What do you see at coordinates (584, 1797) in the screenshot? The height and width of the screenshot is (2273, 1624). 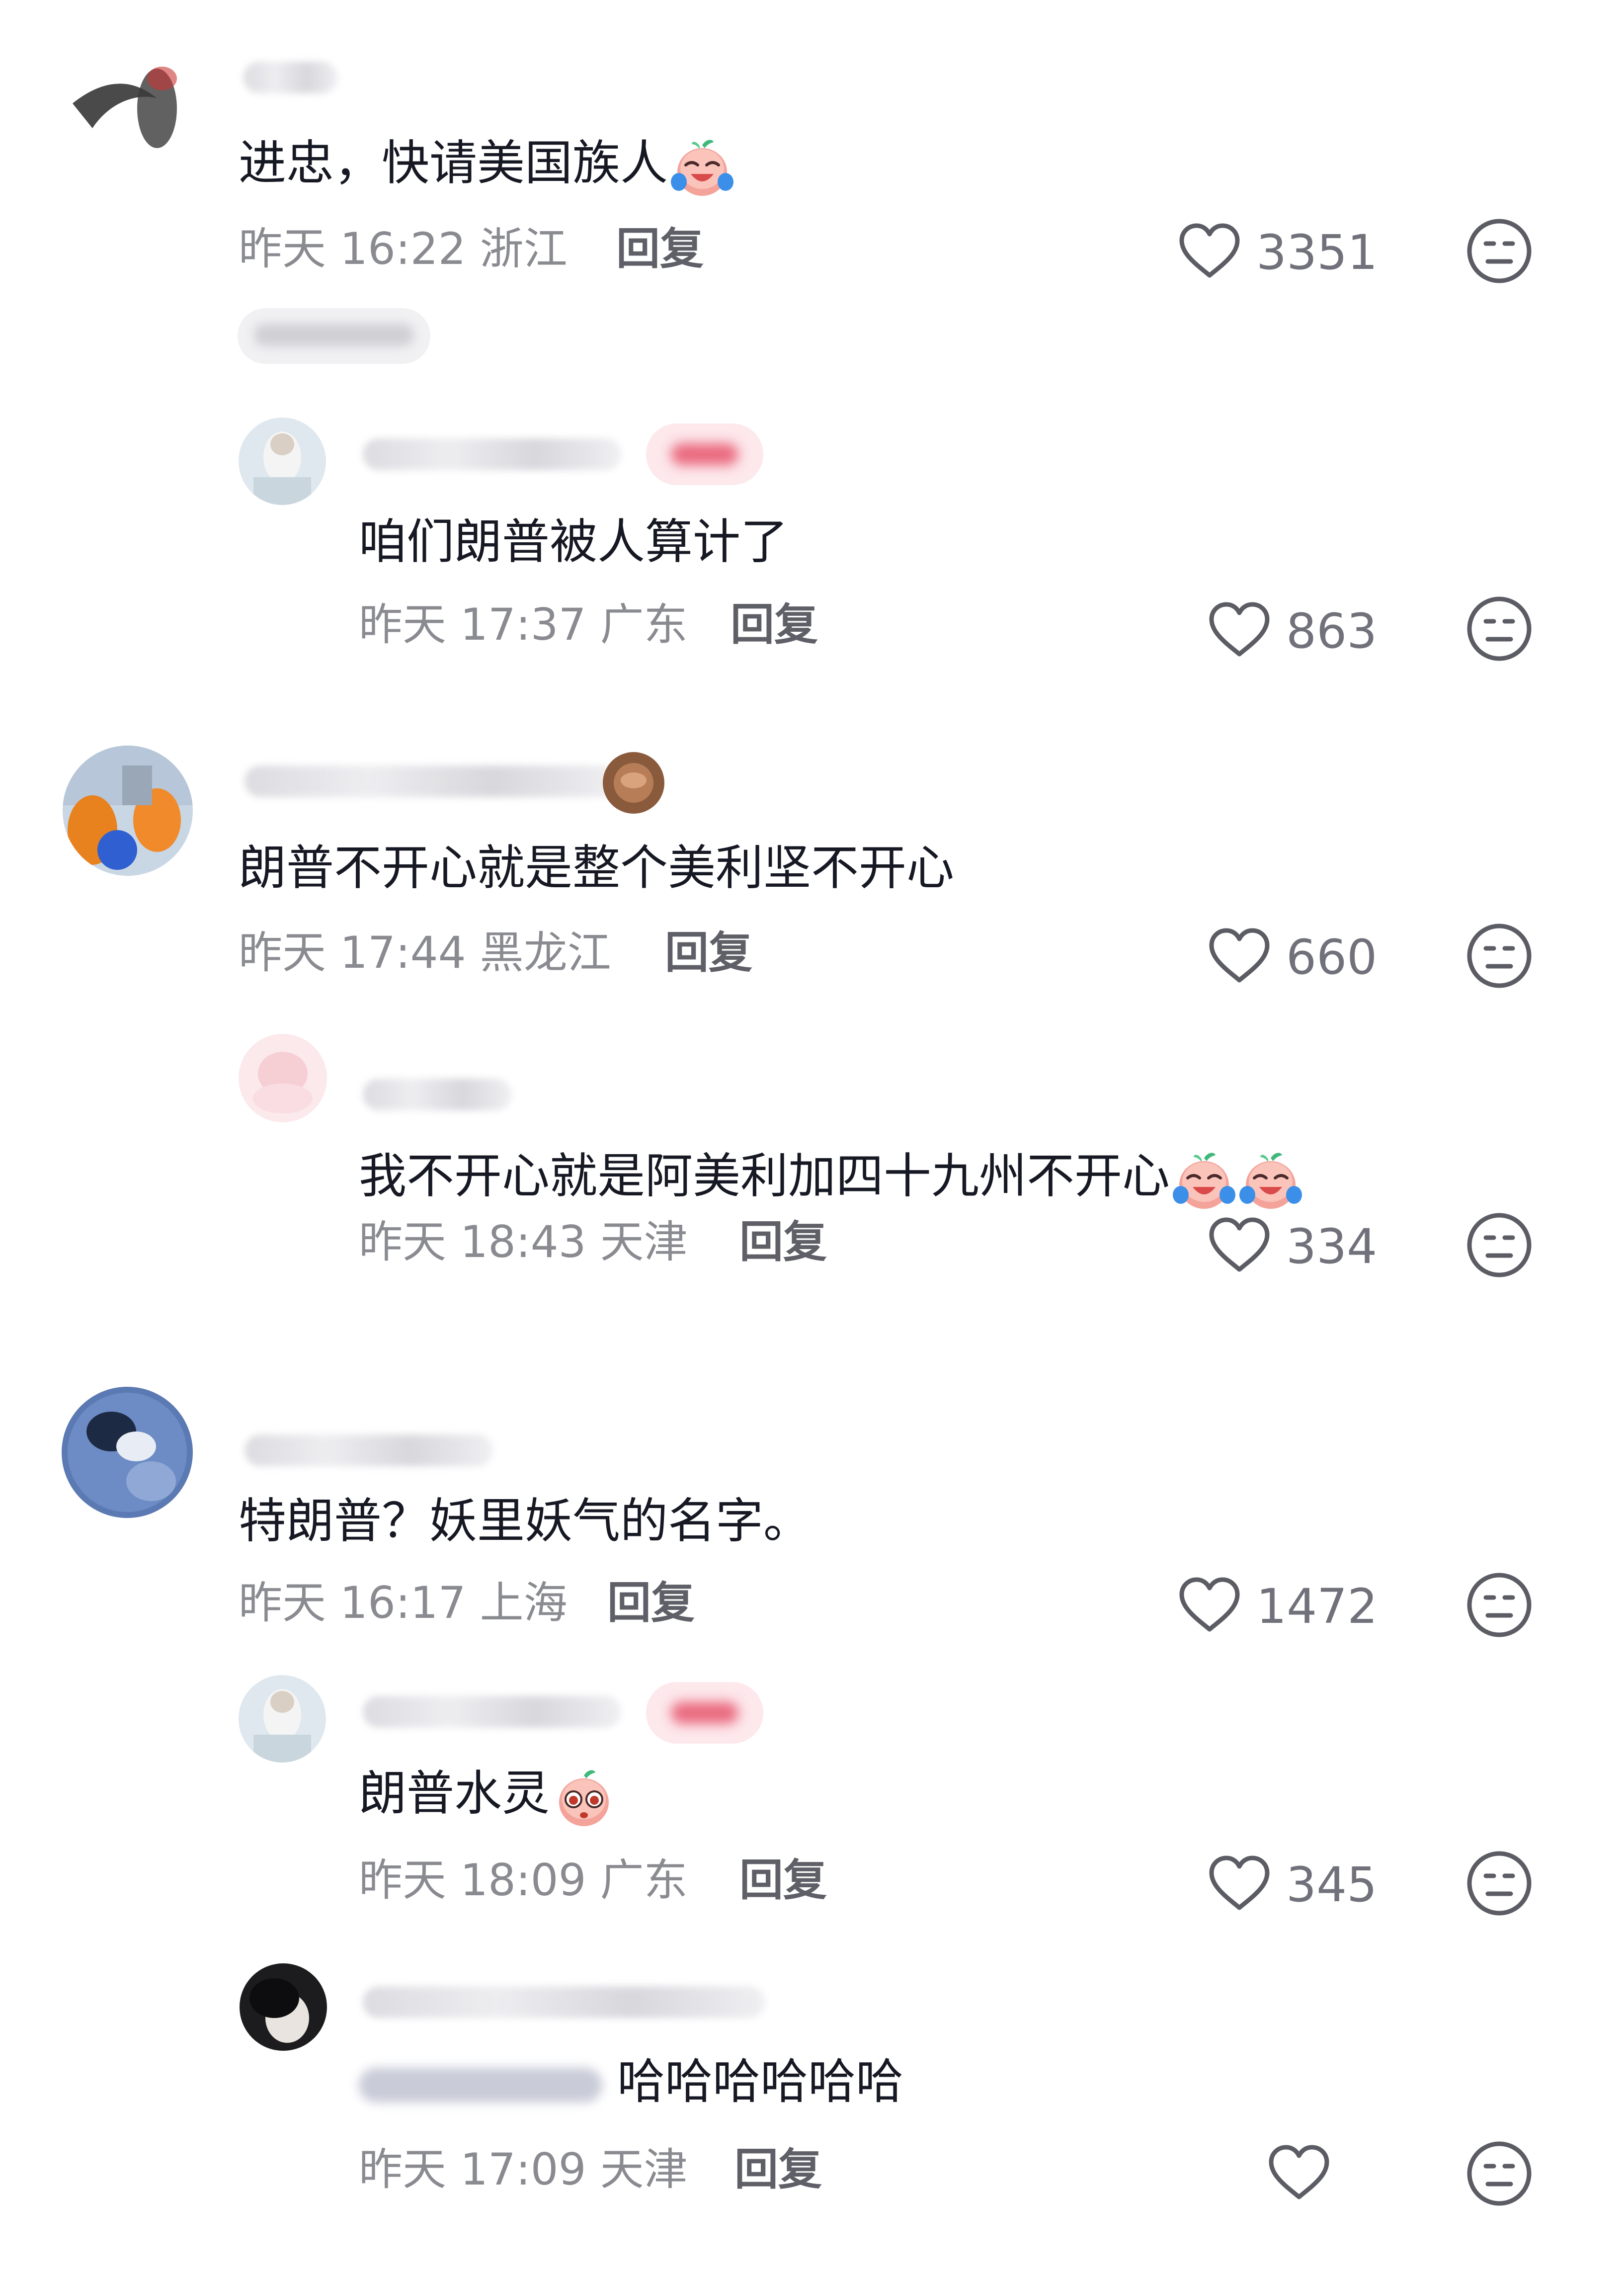 I see `pleading-face-emoji` at bounding box center [584, 1797].